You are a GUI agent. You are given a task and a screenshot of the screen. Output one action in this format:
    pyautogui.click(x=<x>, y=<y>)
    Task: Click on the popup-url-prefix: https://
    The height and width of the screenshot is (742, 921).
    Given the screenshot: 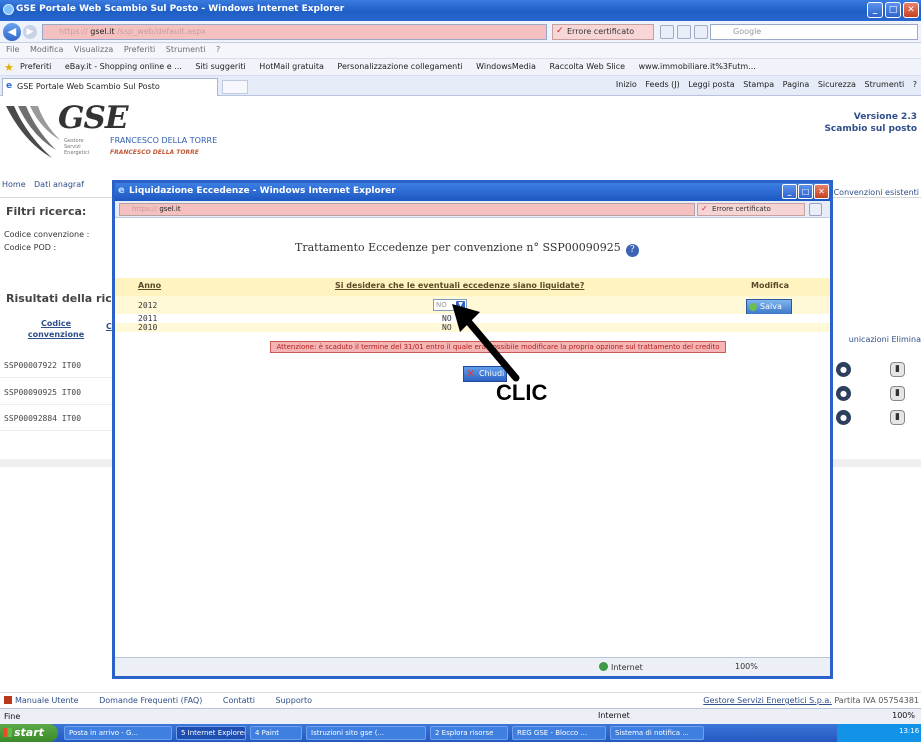 What is the action you would take?
    pyautogui.click(x=145, y=209)
    